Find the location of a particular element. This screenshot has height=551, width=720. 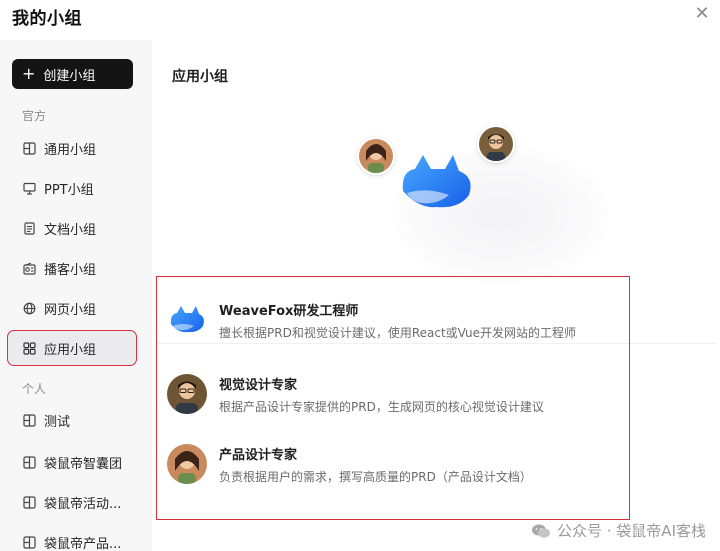

sidebar-item-label: 测试 is located at coordinates (57, 422).